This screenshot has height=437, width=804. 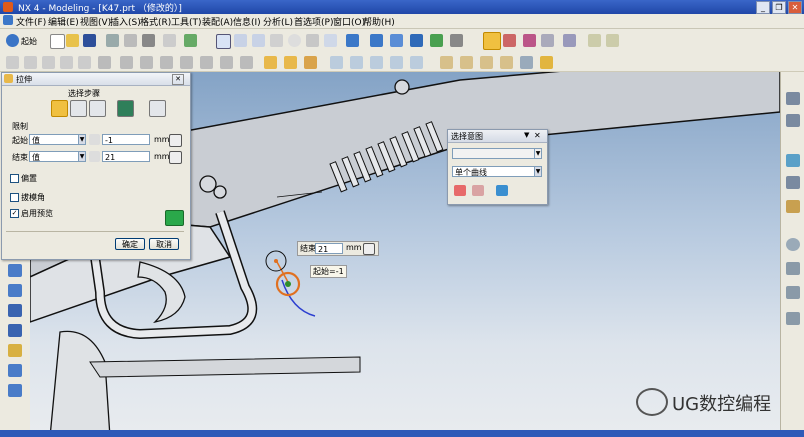 What do you see at coordinates (330, 40) in the screenshot?
I see `view-icon` at bounding box center [330, 40].